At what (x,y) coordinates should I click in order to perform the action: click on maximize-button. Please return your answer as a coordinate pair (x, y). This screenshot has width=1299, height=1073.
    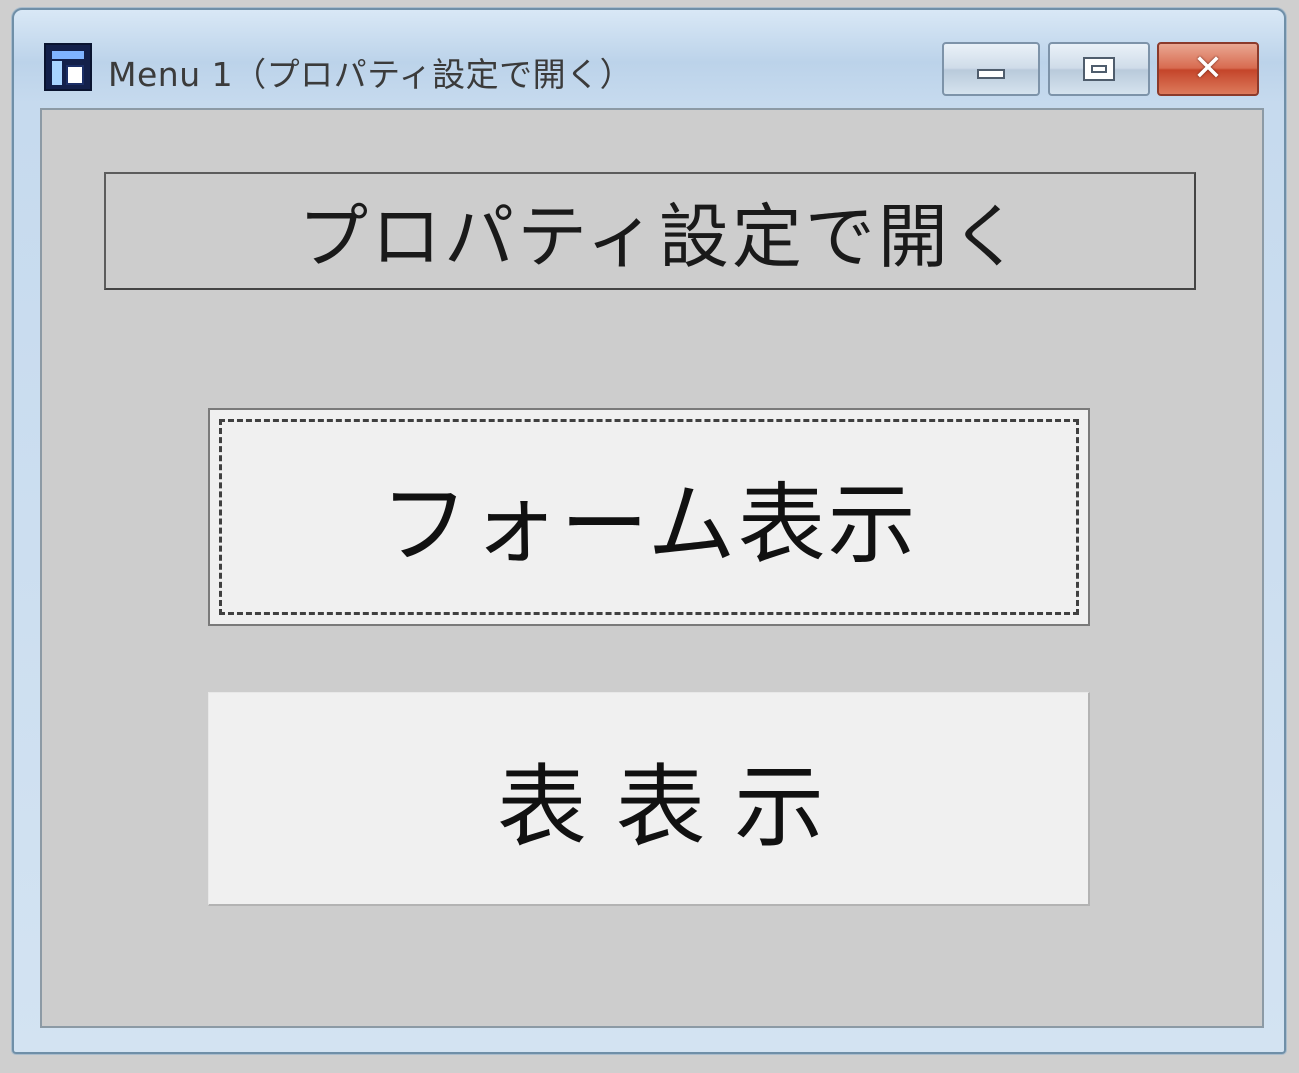
    Looking at the image, I should click on (1099, 69).